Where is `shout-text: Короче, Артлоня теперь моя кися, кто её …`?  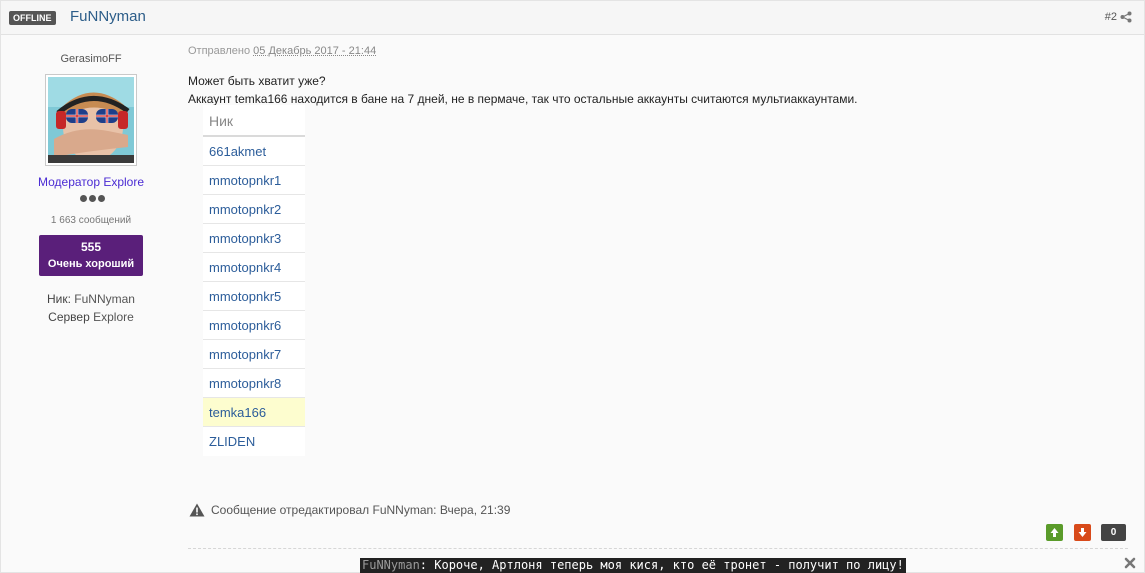
shout-text: Короче, Артлоня теперь моя кися, кто её … is located at coordinates (665, 565).